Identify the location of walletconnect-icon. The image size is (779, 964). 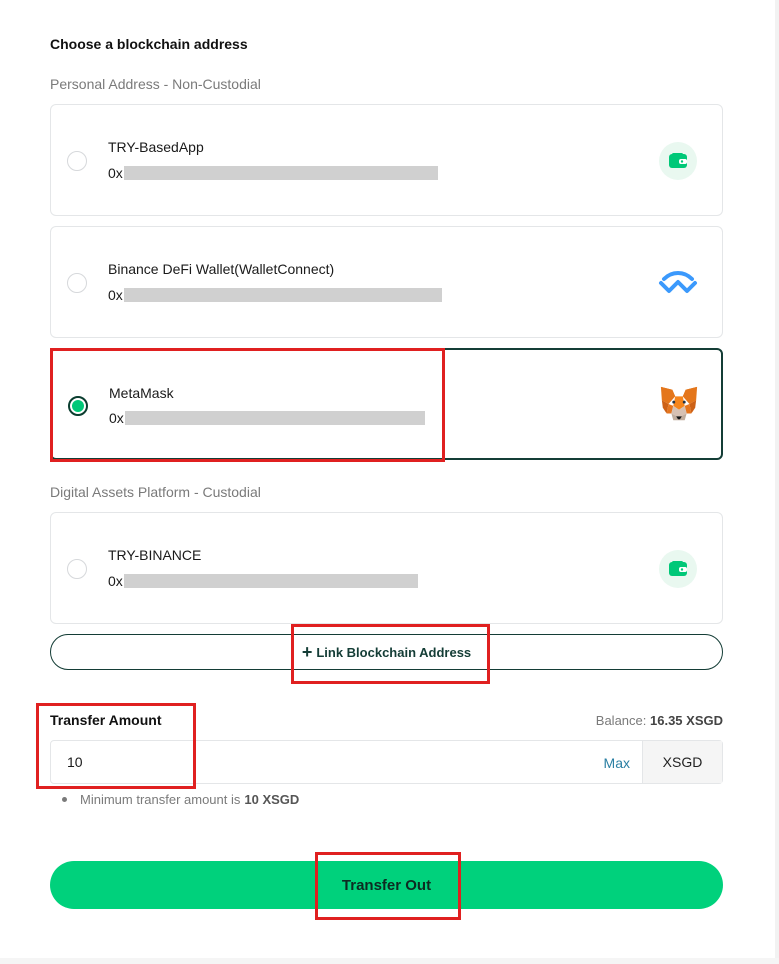
(678, 283).